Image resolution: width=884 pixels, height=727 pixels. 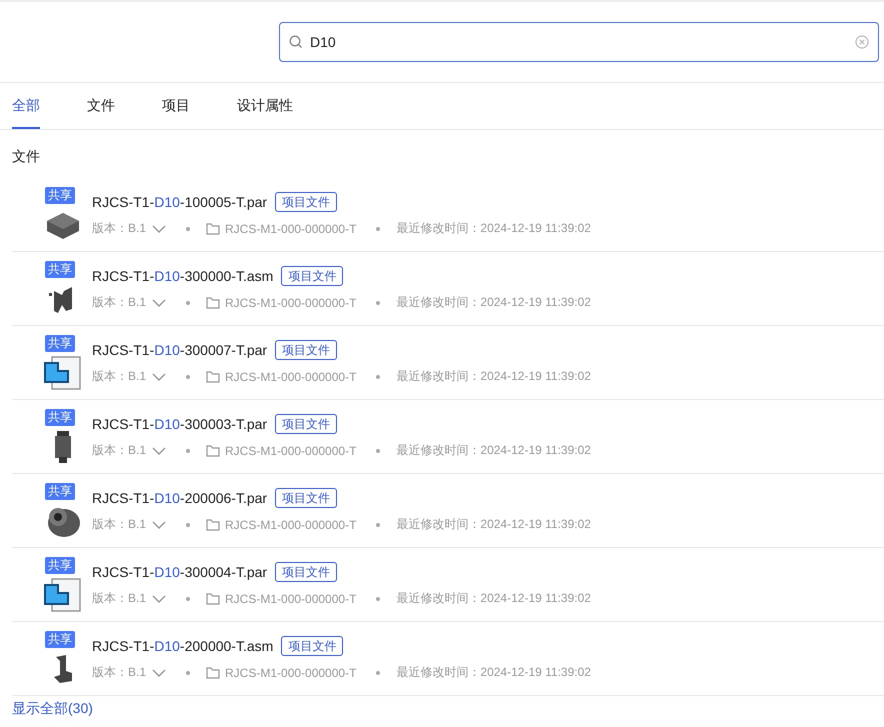 I want to click on file-name: RJCS-T1-D10-300003-T.par, so click(x=180, y=424).